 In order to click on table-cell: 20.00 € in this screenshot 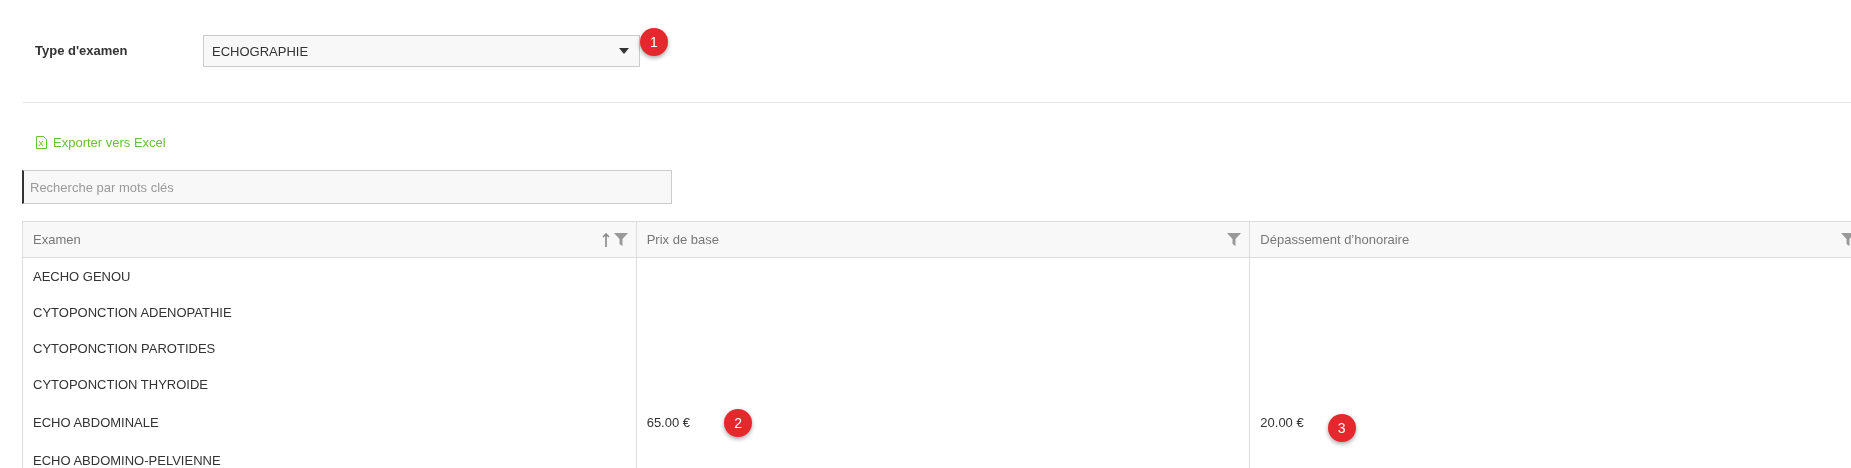, I will do `click(1282, 422)`.